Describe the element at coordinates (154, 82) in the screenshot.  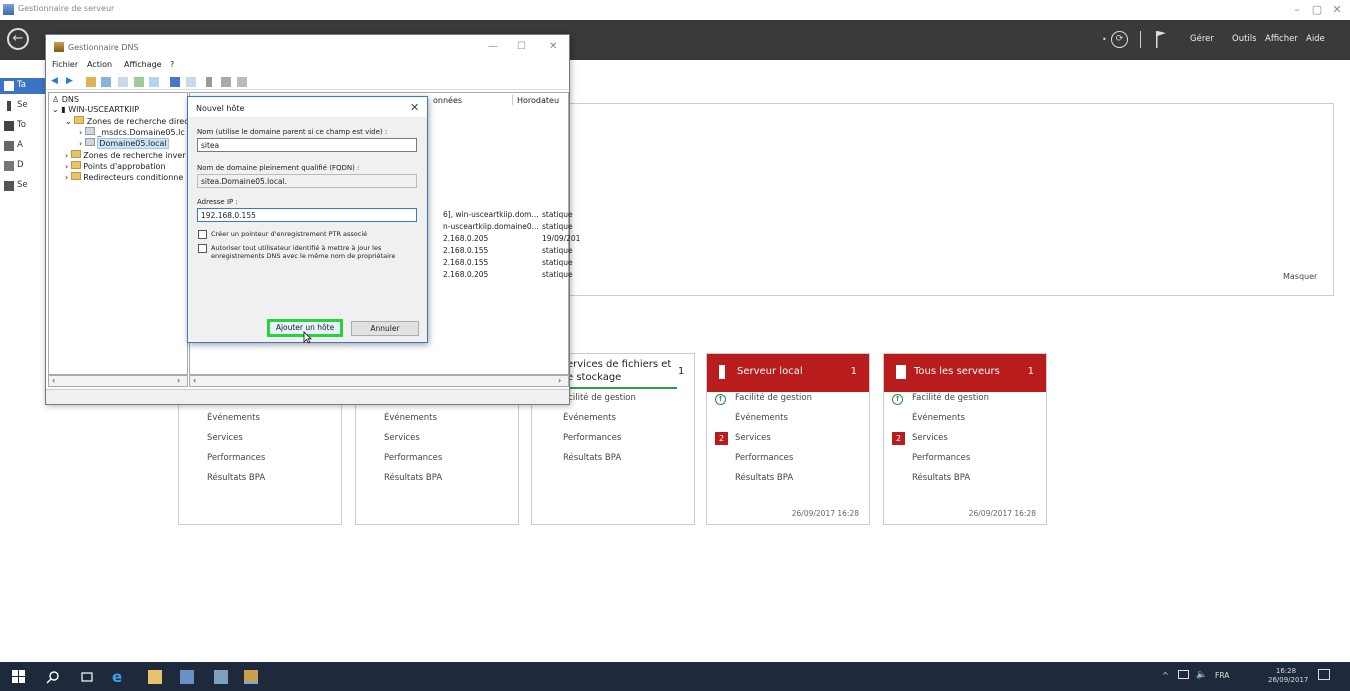
I see `export-icon` at that location.